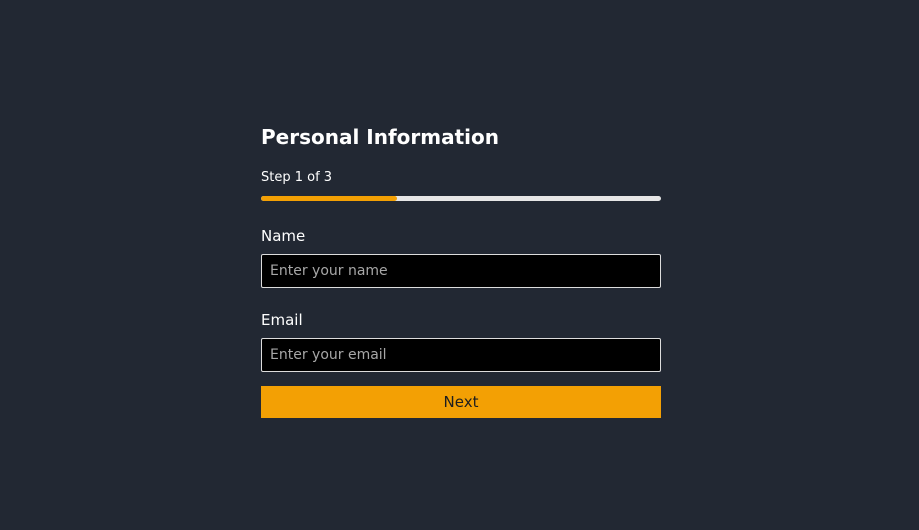 The height and width of the screenshot is (530, 919). What do you see at coordinates (380, 137) in the screenshot?
I see `form-title: Personal Information` at bounding box center [380, 137].